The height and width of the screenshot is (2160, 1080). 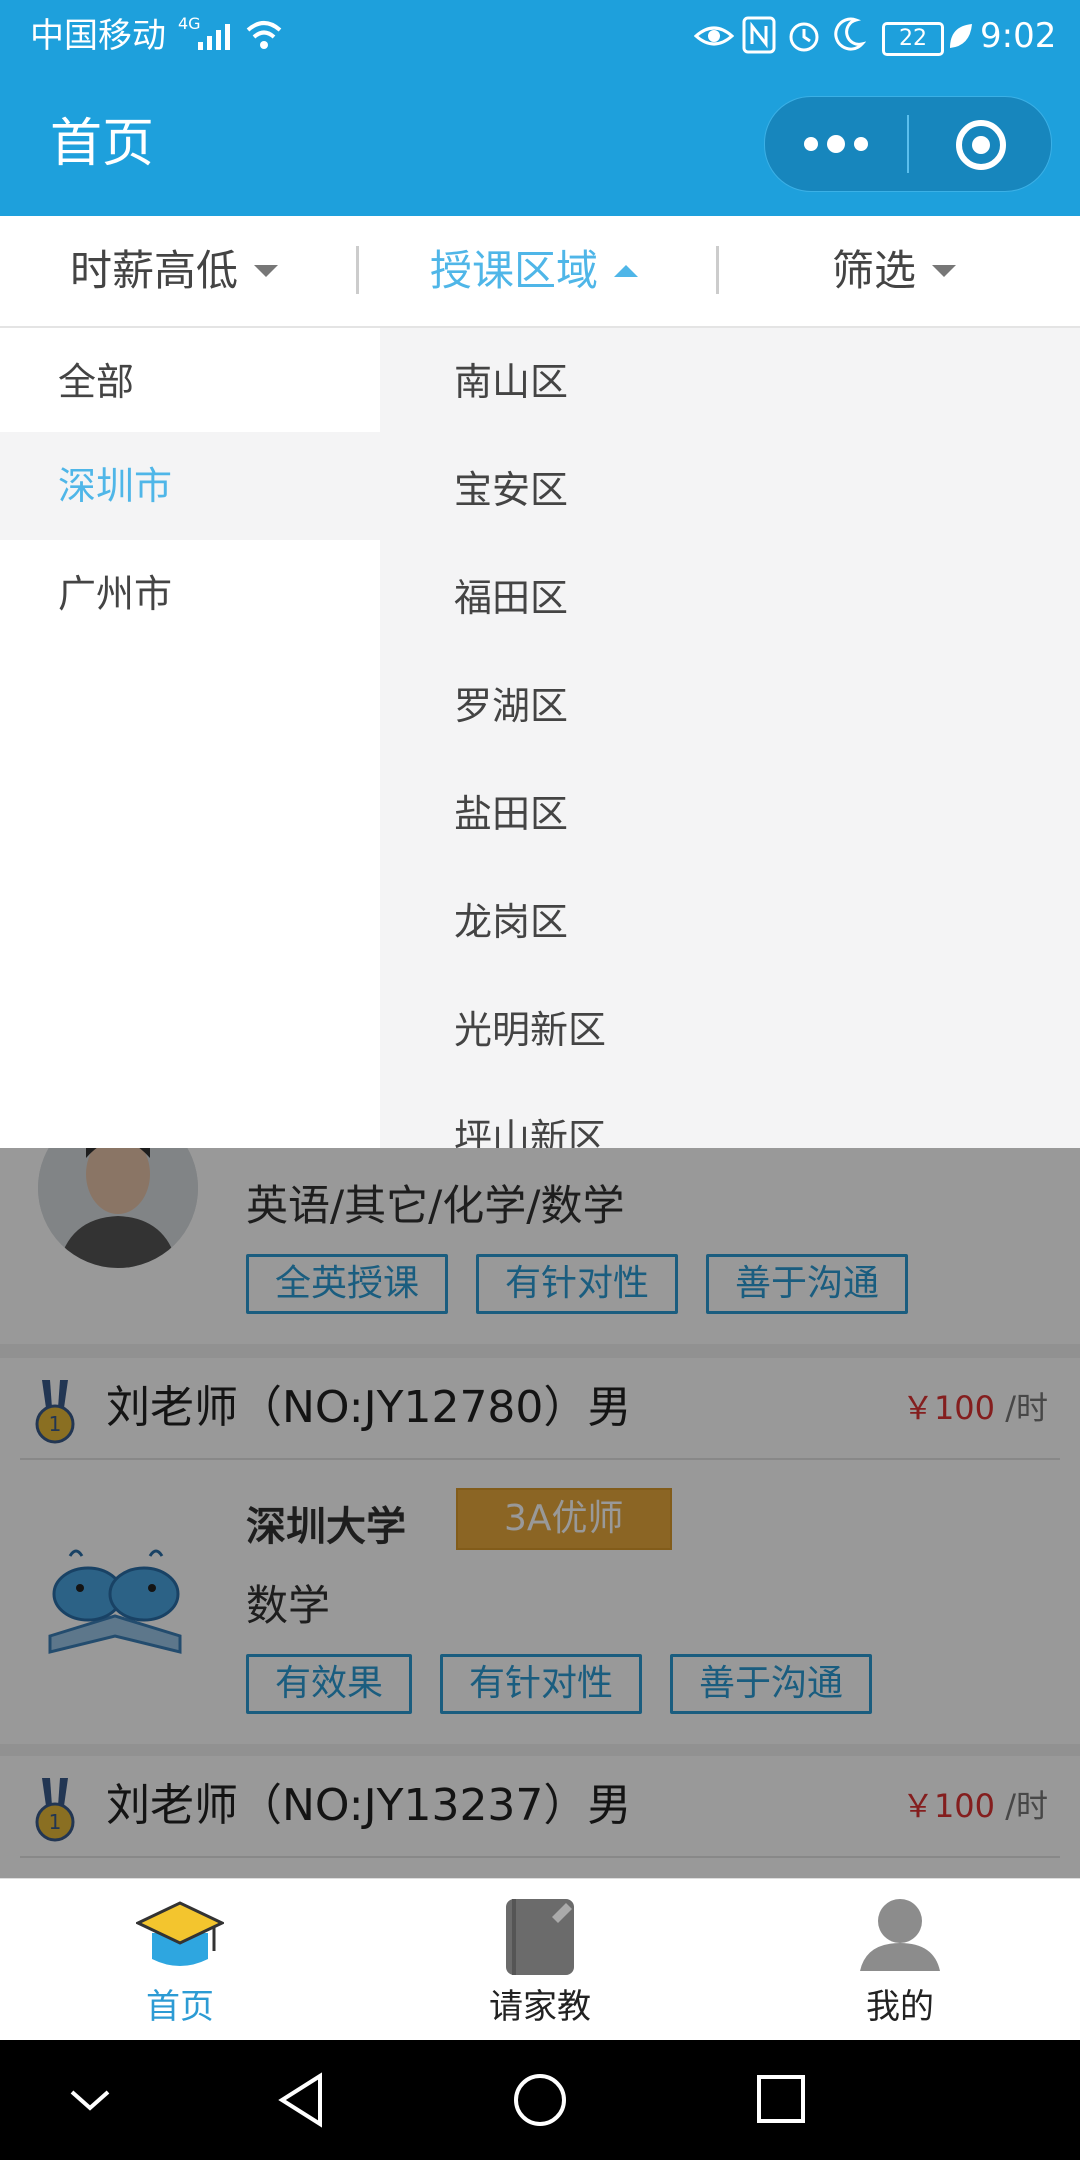 I want to click on district-item: 宝安区, so click(x=511, y=490).